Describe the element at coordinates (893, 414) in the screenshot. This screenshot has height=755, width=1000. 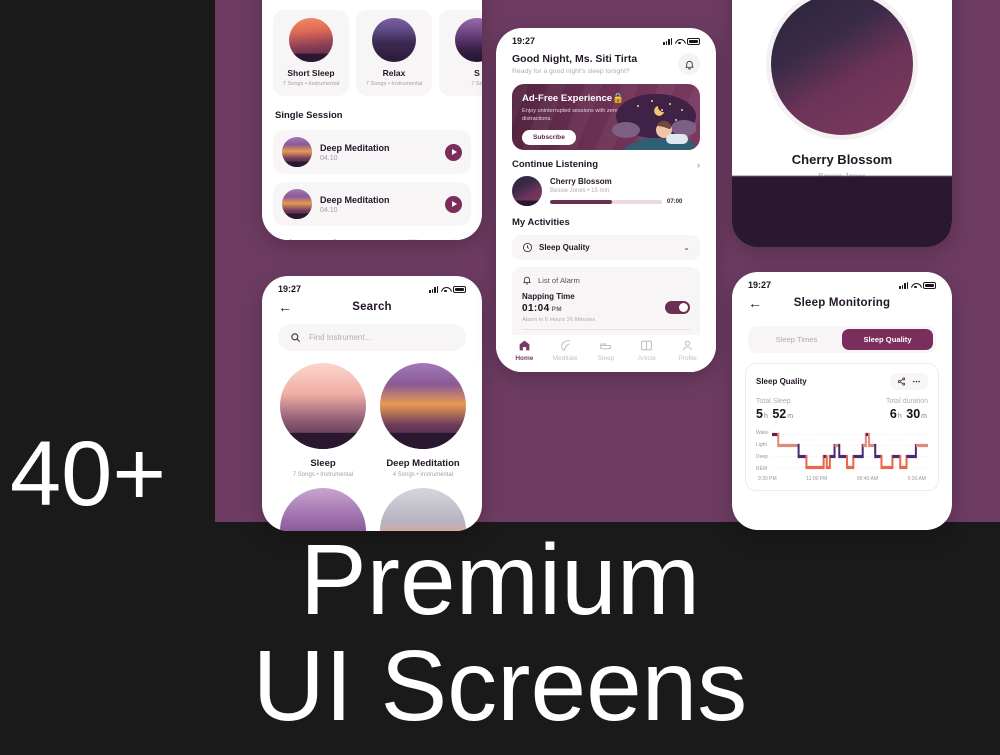
I see `total-duration-hours: 6` at that location.